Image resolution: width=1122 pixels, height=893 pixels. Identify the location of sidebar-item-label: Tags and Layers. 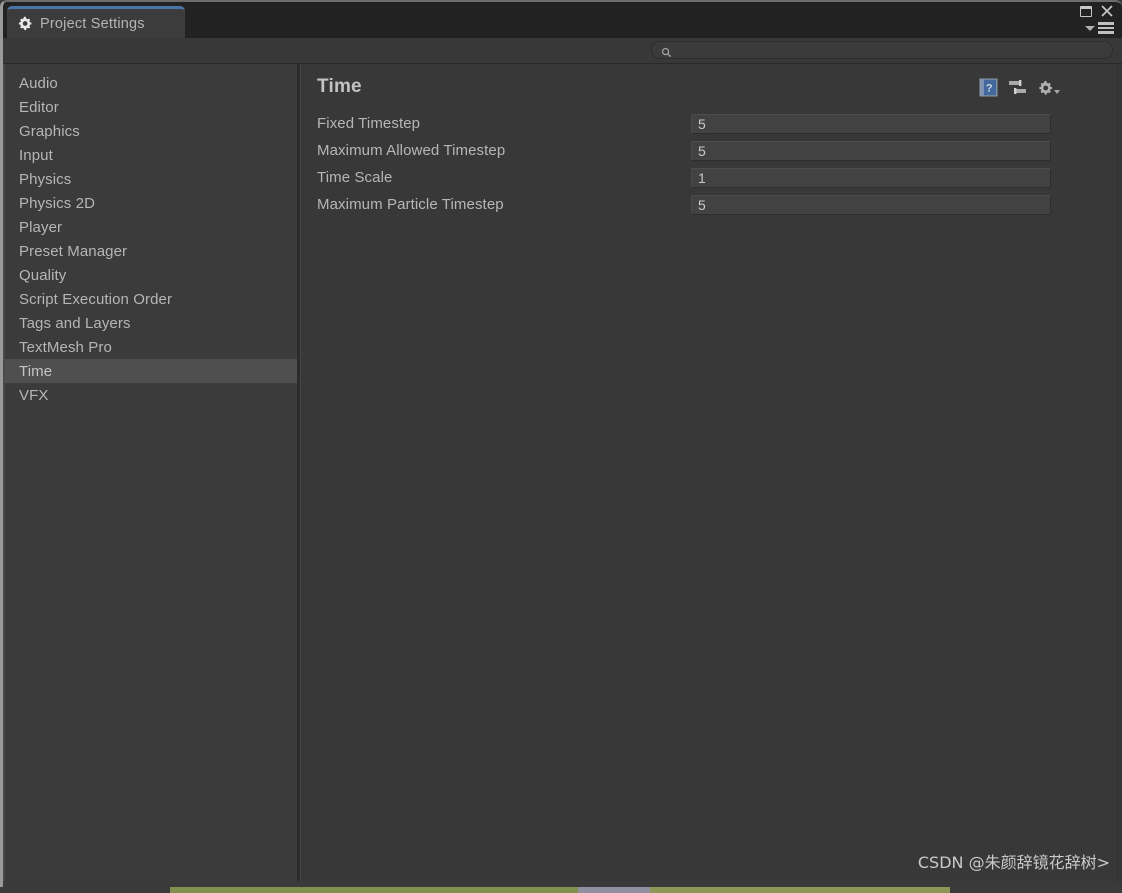
(75, 323).